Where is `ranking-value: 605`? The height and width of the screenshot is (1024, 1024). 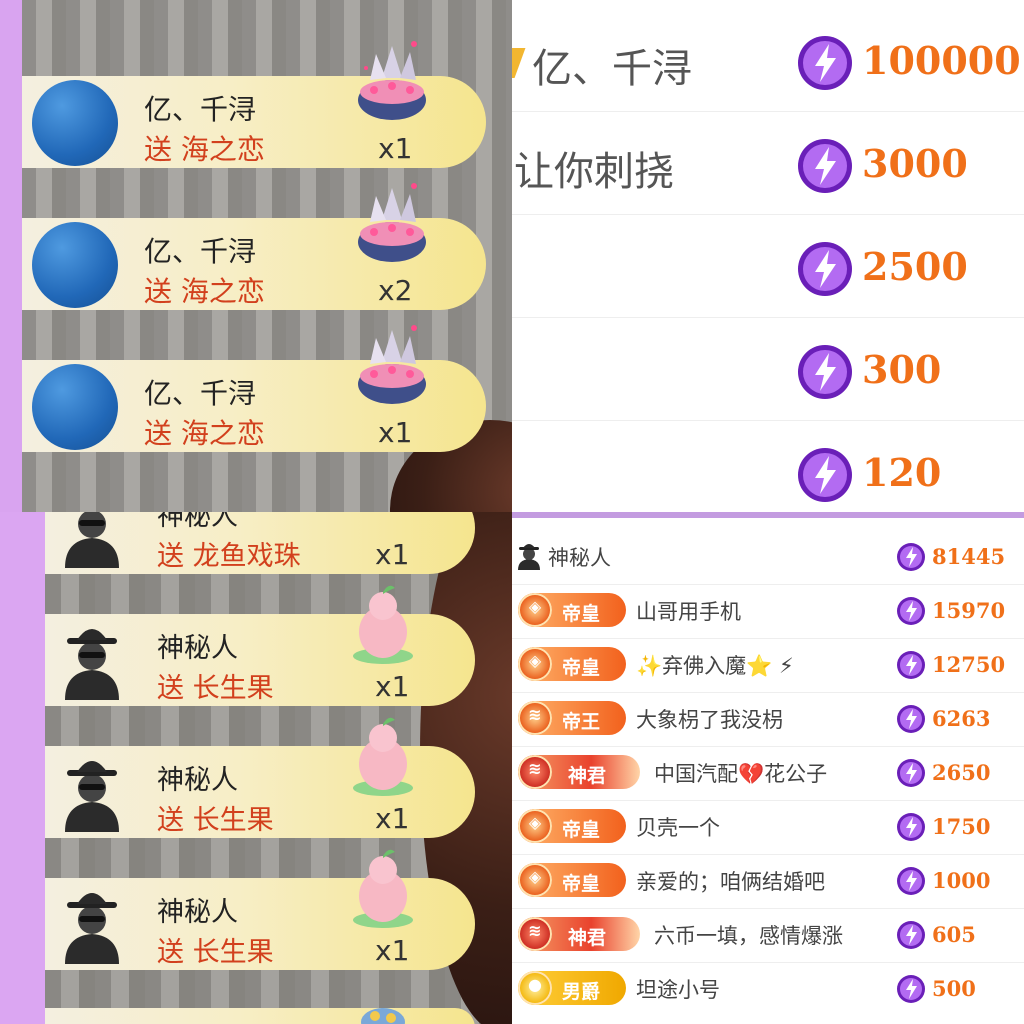
ranking-value: 605 is located at coordinates (954, 934).